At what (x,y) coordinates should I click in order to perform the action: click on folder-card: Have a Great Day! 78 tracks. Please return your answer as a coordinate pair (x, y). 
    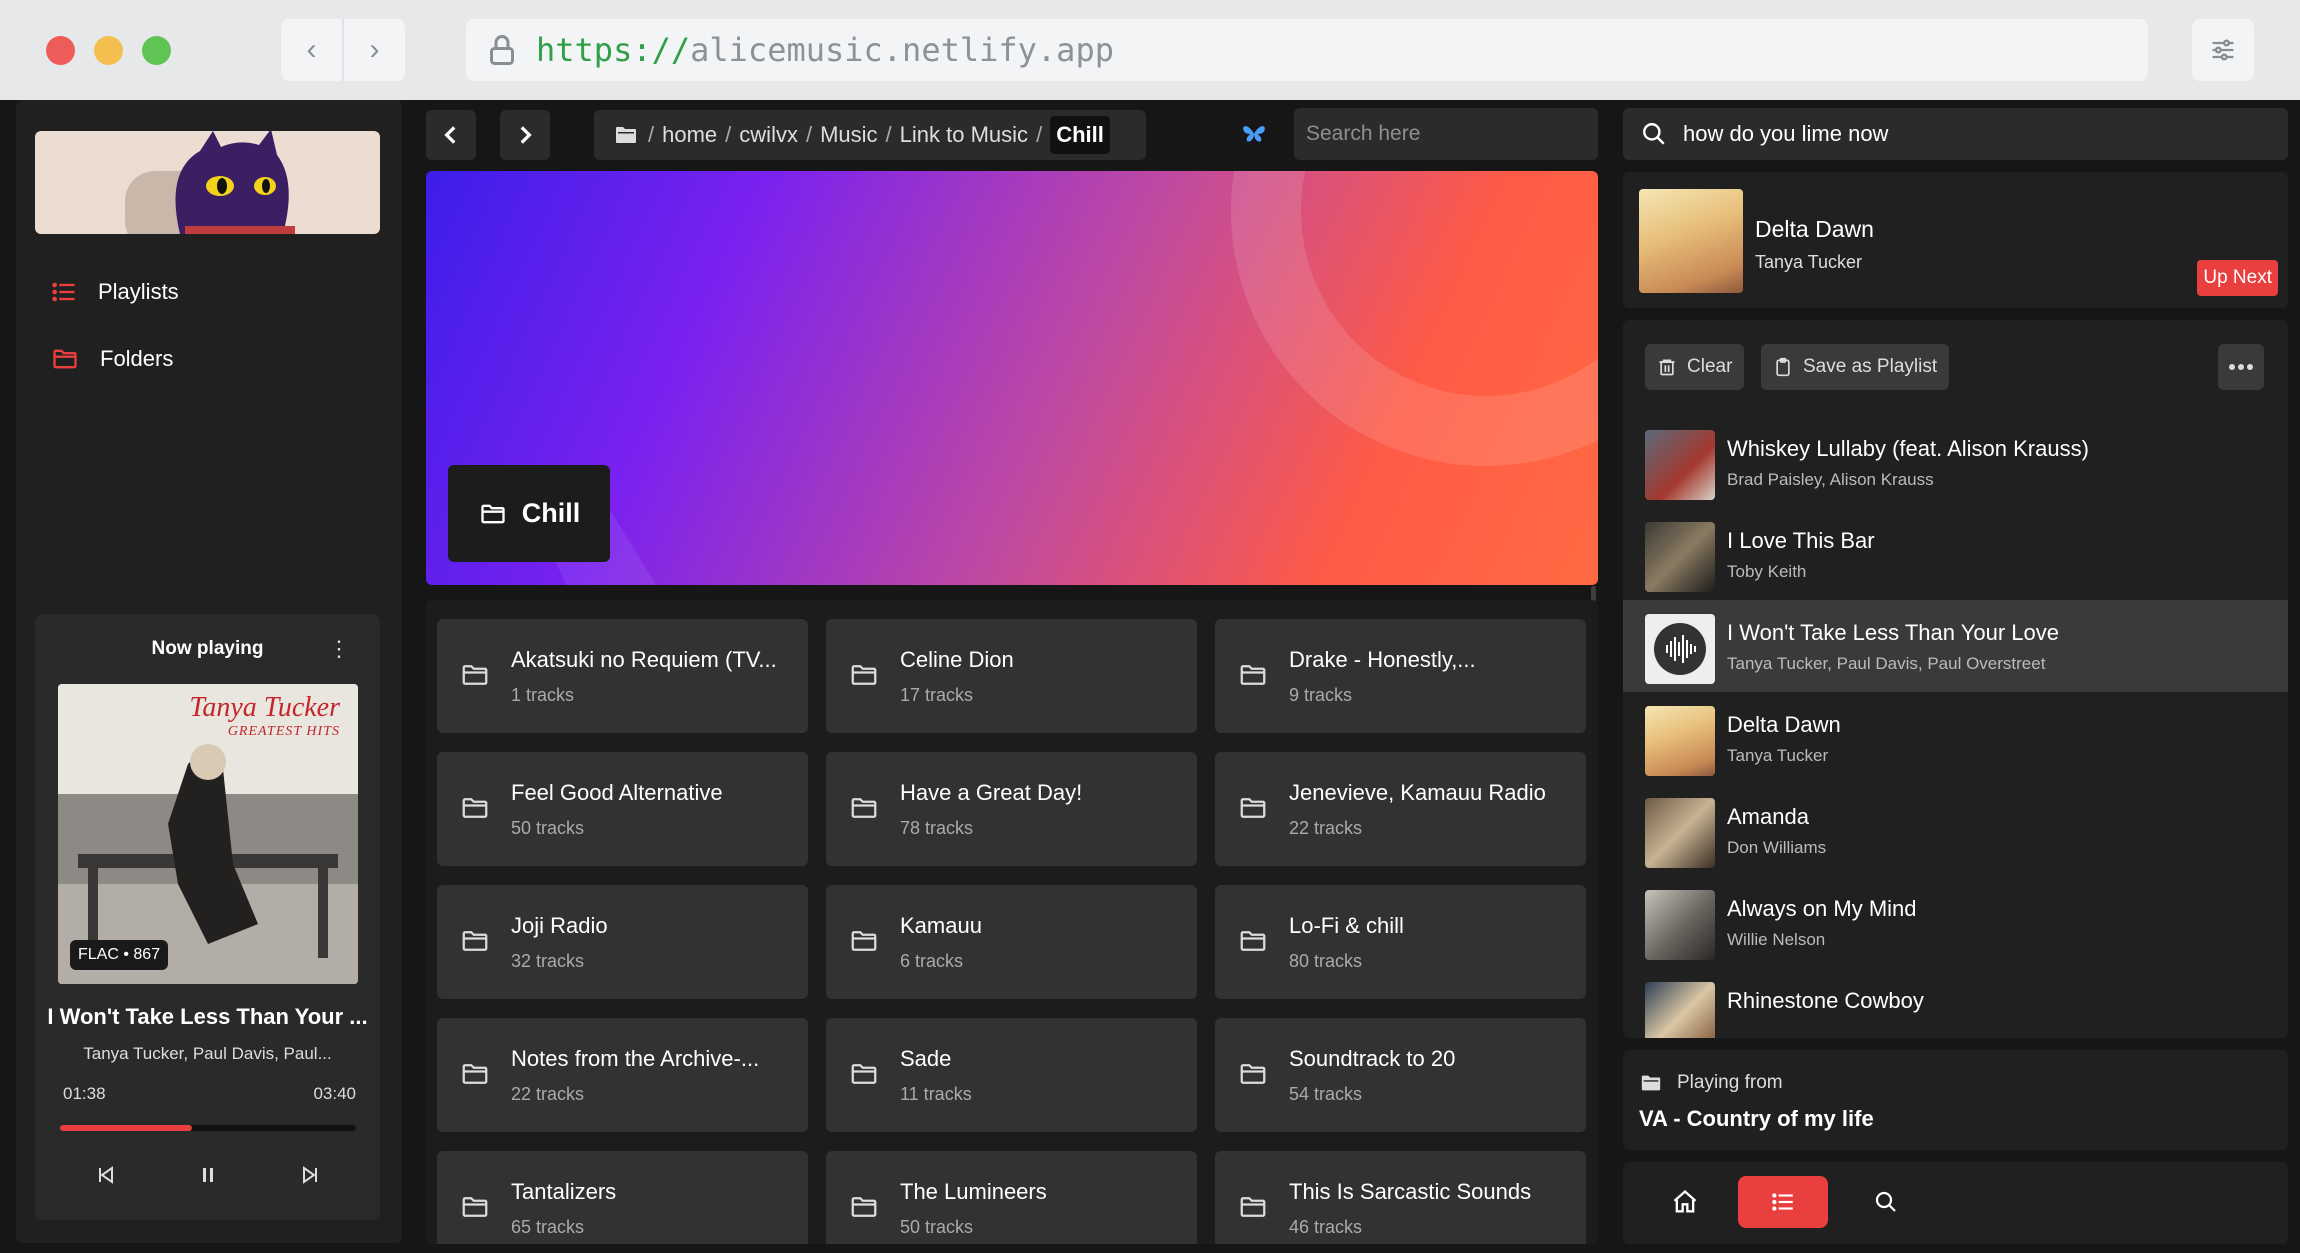
    Looking at the image, I should click on (1011, 809).